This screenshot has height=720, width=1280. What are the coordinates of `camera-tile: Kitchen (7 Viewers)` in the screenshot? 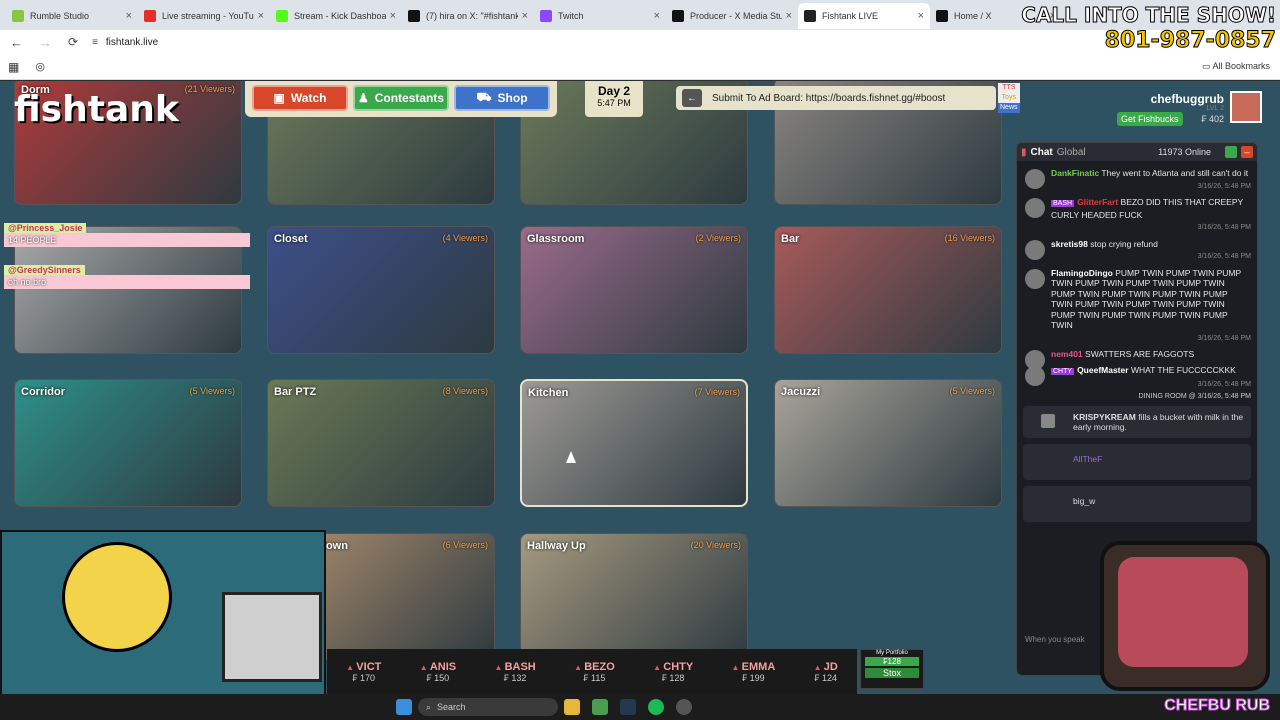 It's located at (634, 443).